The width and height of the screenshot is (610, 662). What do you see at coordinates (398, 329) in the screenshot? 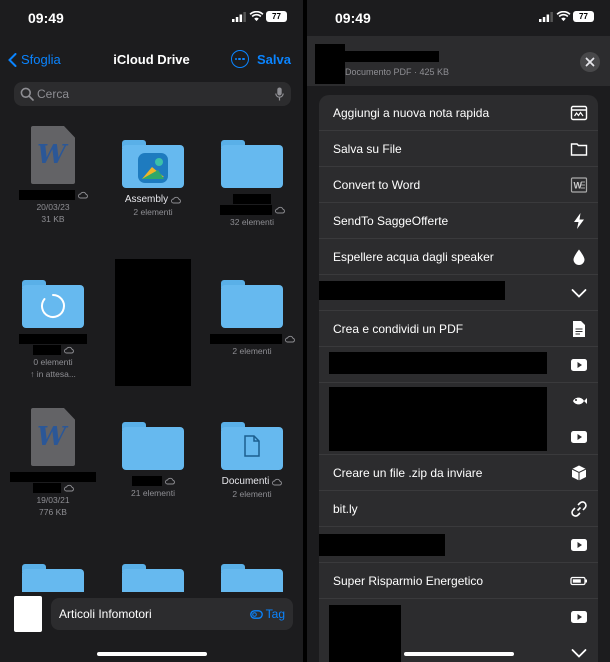
I see `action-label: Crea e condividi un PDF` at bounding box center [398, 329].